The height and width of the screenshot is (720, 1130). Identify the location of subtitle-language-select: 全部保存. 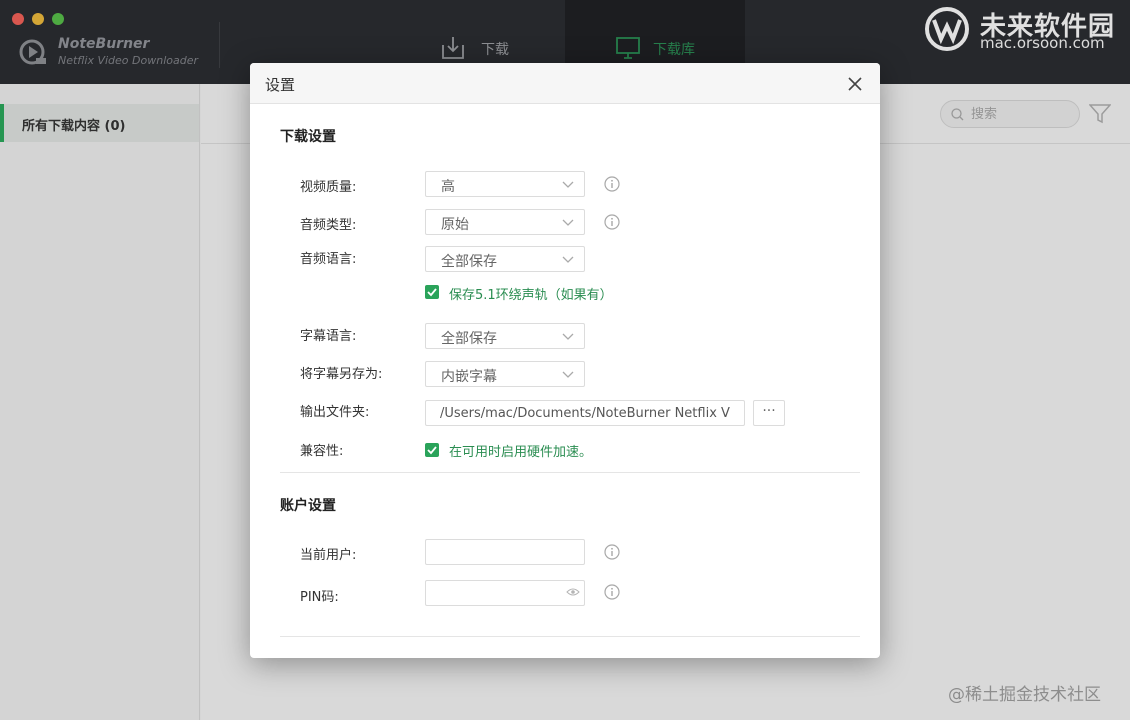
(505, 336).